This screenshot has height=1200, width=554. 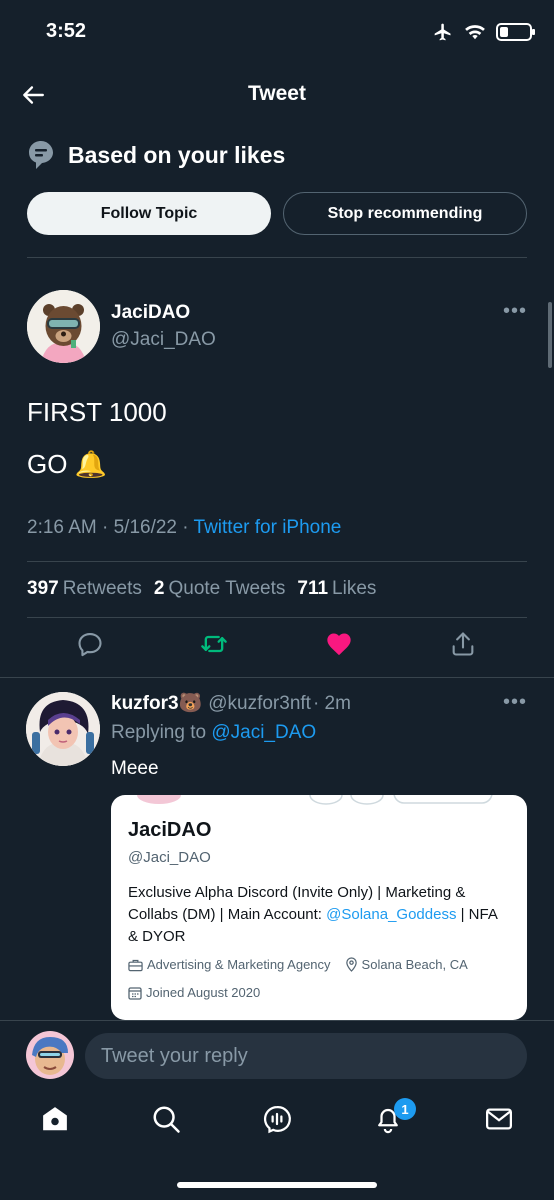 What do you see at coordinates (166, 1119) in the screenshot?
I see `search-icon` at bounding box center [166, 1119].